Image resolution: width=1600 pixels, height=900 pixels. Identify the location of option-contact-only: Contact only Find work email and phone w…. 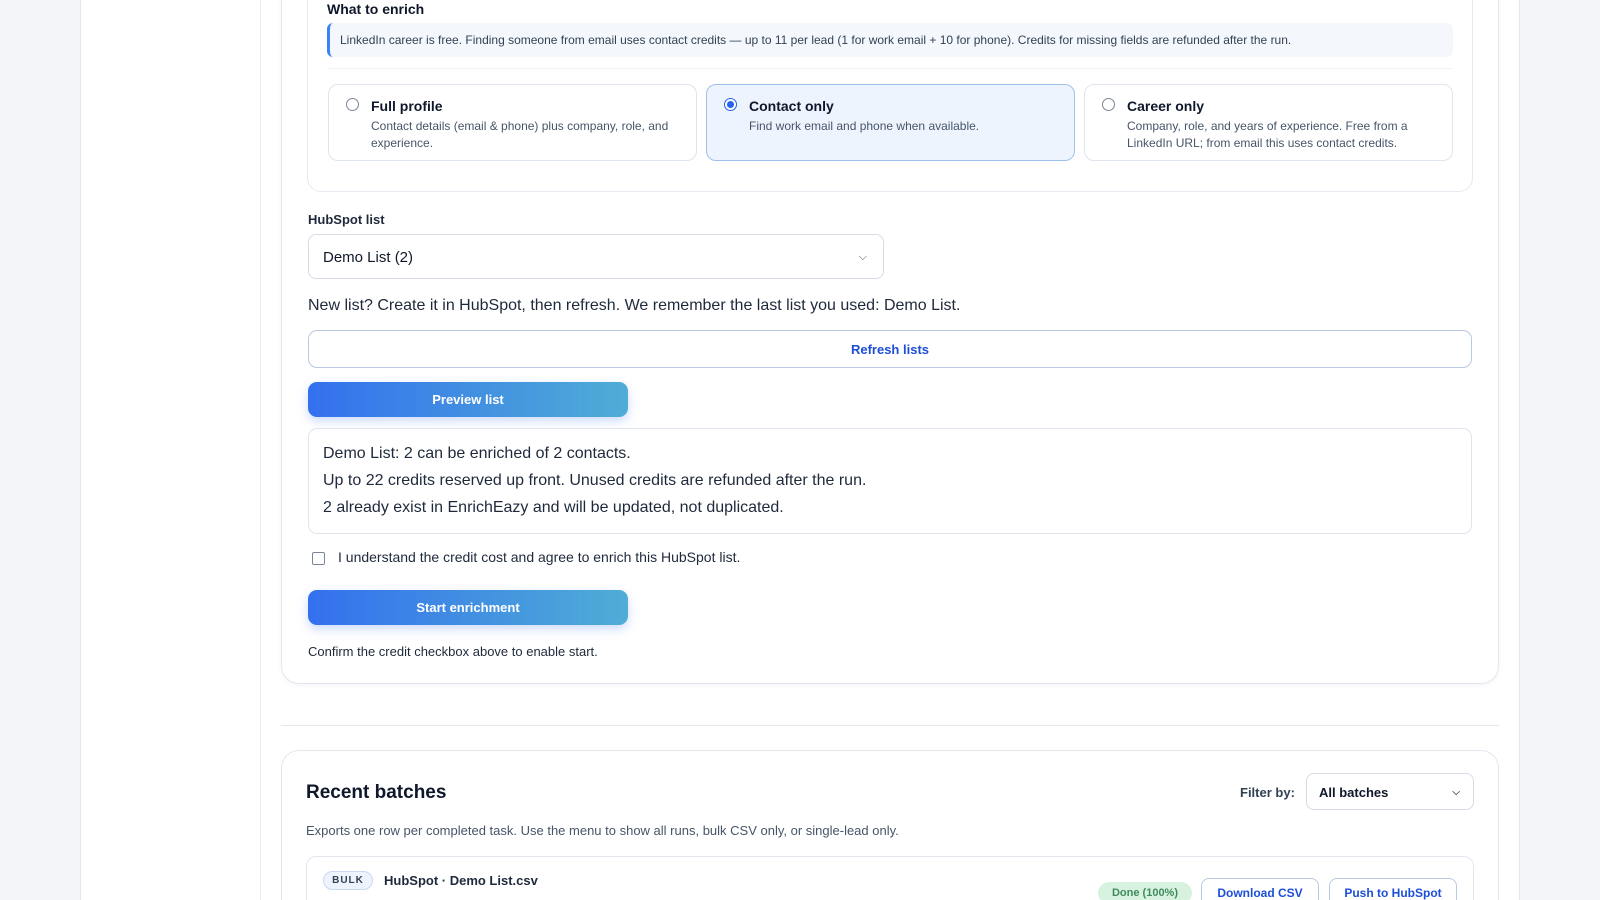
(890, 122).